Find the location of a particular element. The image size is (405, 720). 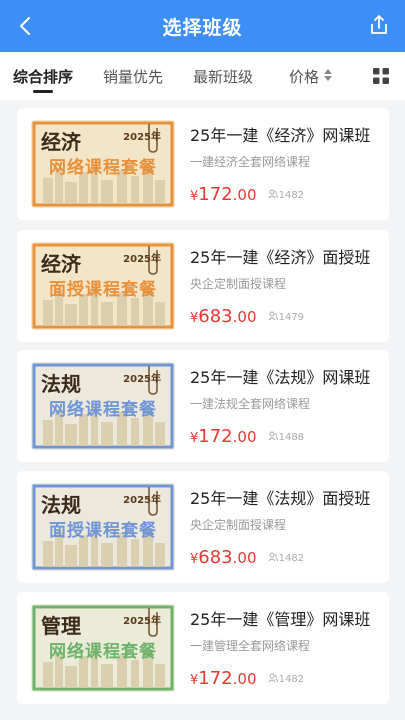

app-header: 选择班级 is located at coordinates (202, 26).